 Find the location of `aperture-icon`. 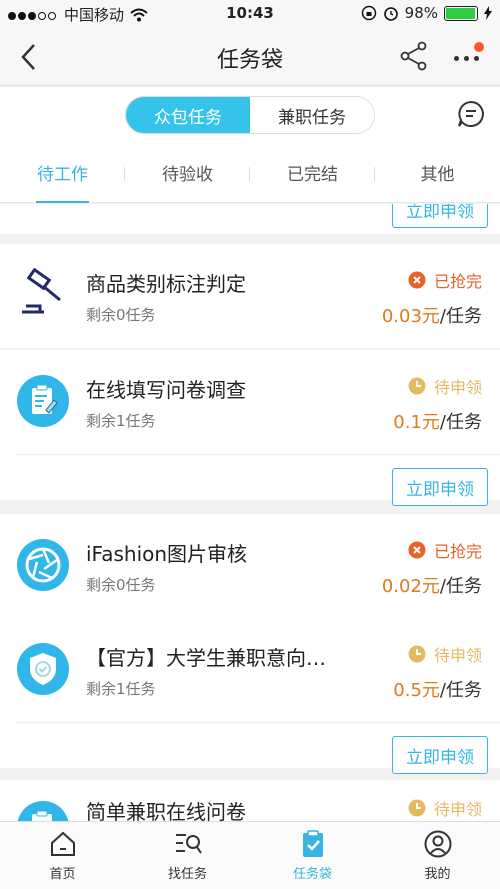

aperture-icon is located at coordinates (43, 565).